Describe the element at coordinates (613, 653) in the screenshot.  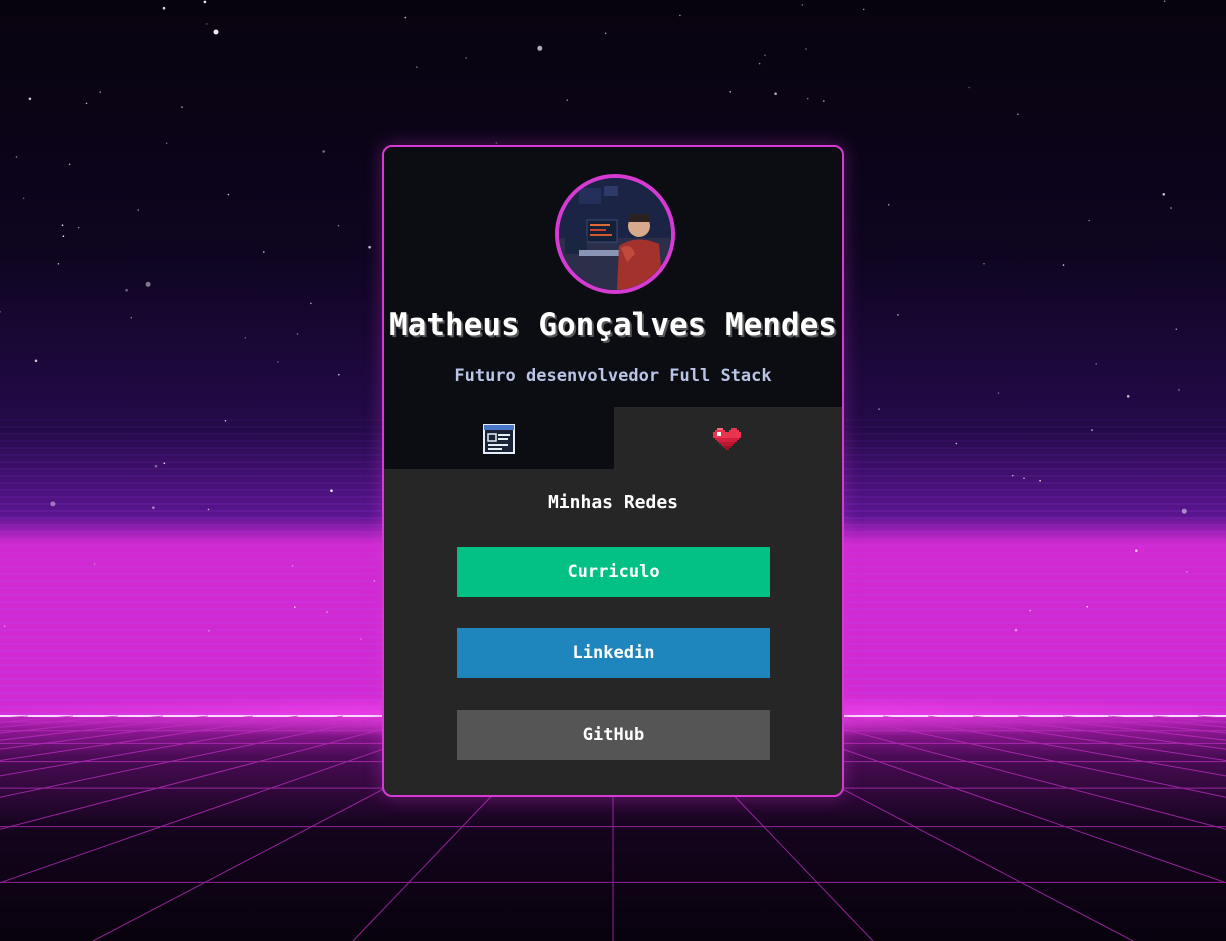
I see `linkedin-button: Linkedin` at that location.